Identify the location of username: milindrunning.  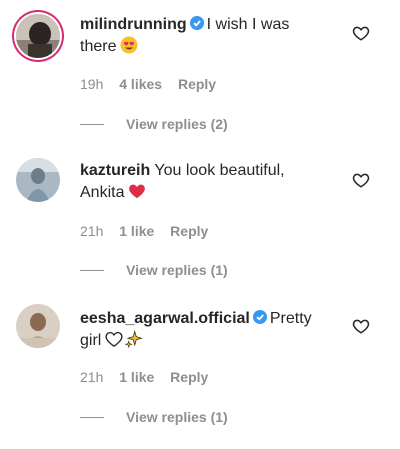
(133, 24).